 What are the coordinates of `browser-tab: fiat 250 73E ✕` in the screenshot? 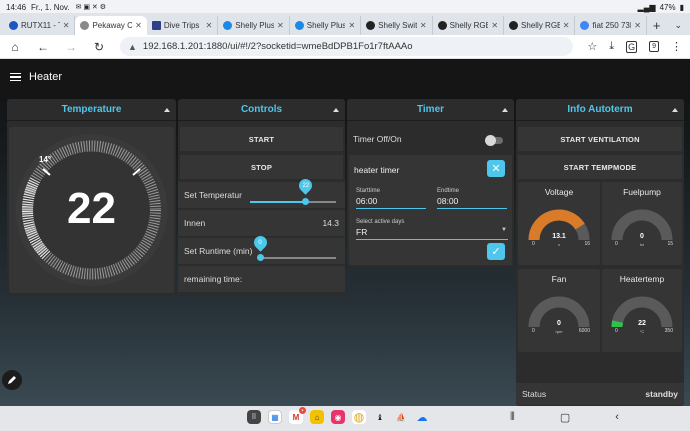 It's located at (611, 25).